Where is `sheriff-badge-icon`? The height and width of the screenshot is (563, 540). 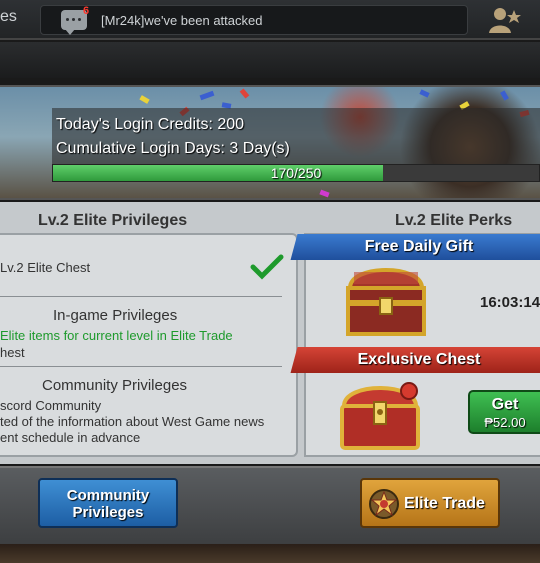
sheriff-badge-icon is located at coordinates (384, 504).